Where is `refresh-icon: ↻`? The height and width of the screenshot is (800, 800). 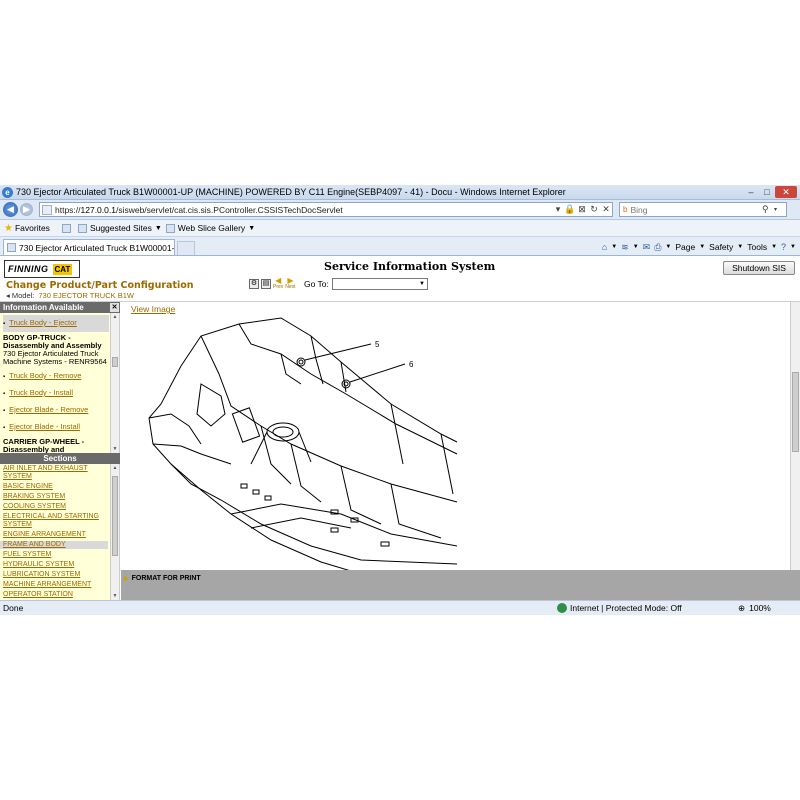
refresh-icon: ↻ is located at coordinates (594, 209).